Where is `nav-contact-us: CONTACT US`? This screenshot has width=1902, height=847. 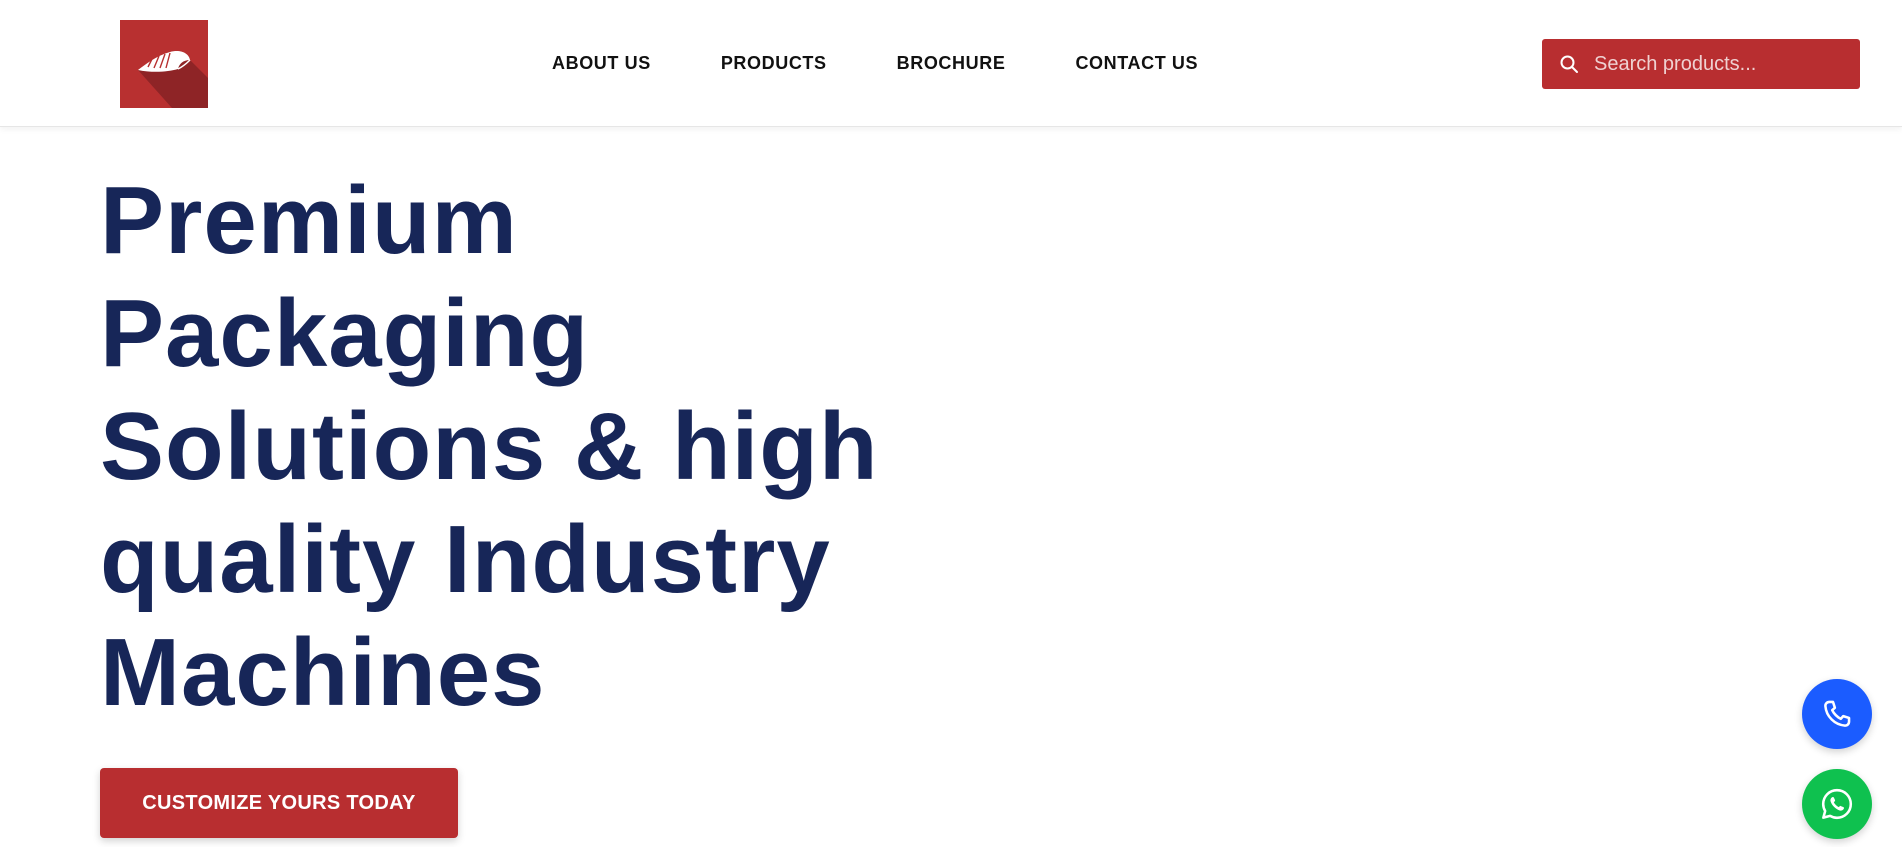 nav-contact-us: CONTACT US is located at coordinates (1136, 63).